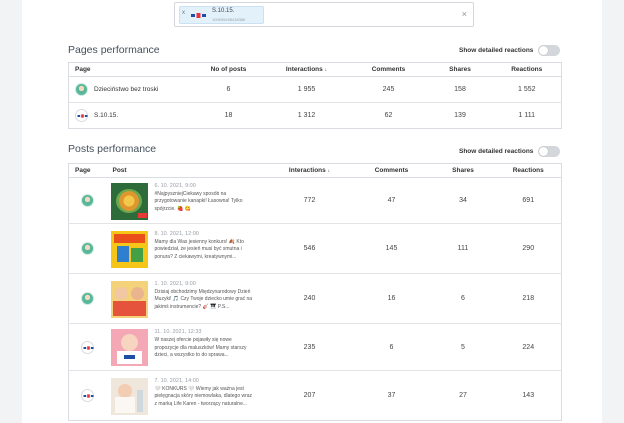 This screenshot has width=624, height=423. Describe the element at coordinates (129, 201) in the screenshot. I see `post-thumbnail-food` at that location.